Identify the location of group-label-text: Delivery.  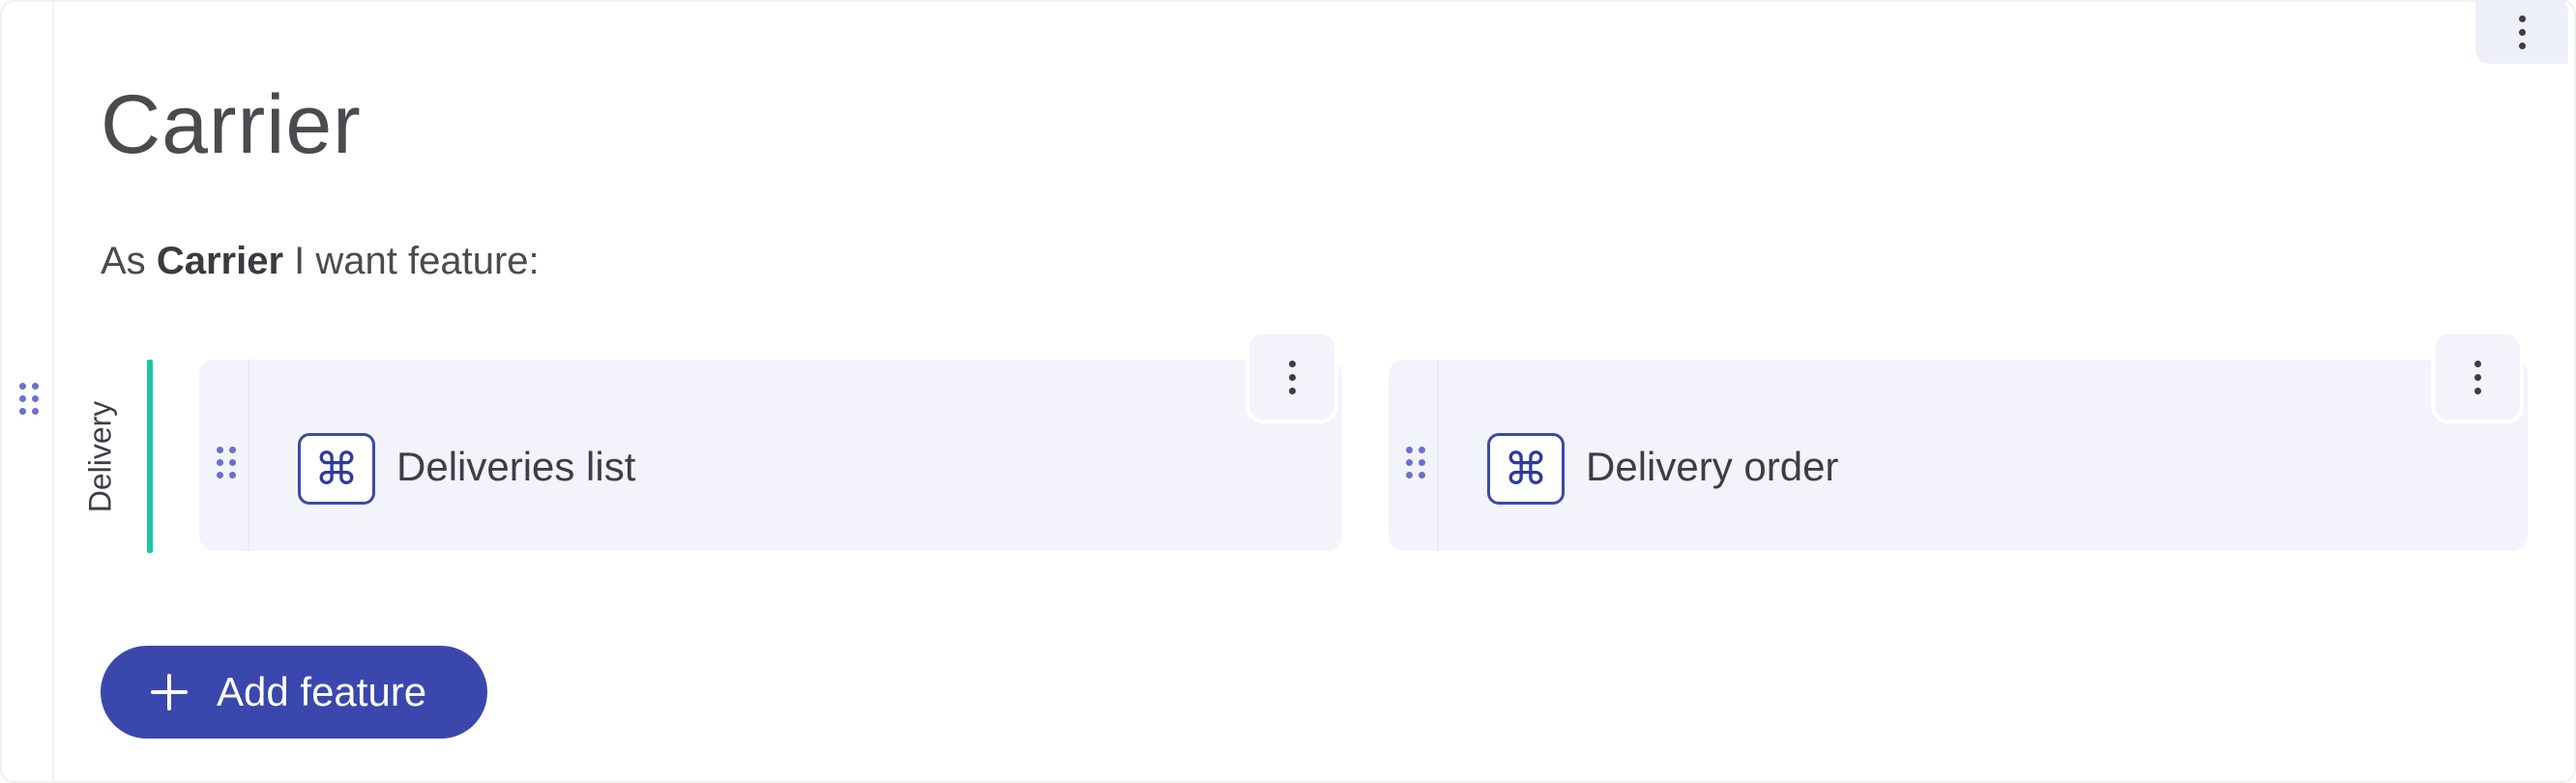
(100, 456).